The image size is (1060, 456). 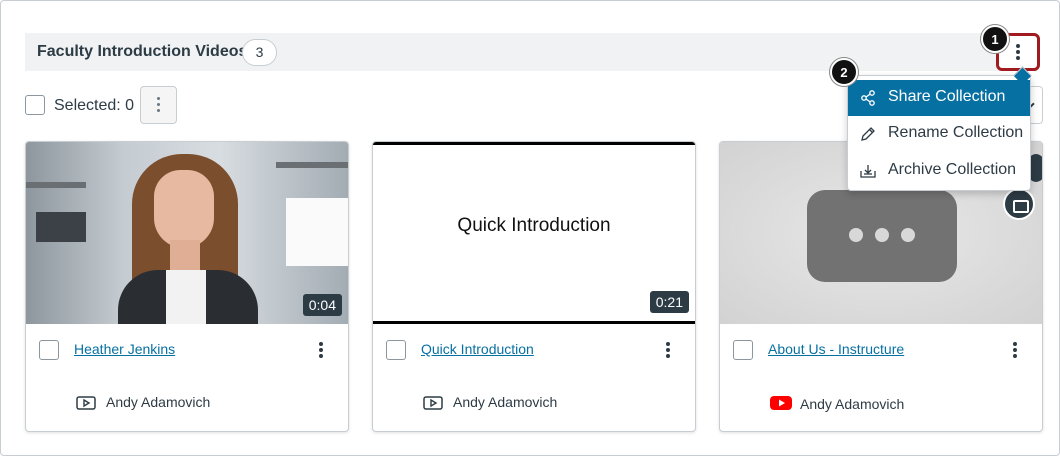 What do you see at coordinates (868, 98) in the screenshot?
I see `share-icon` at bounding box center [868, 98].